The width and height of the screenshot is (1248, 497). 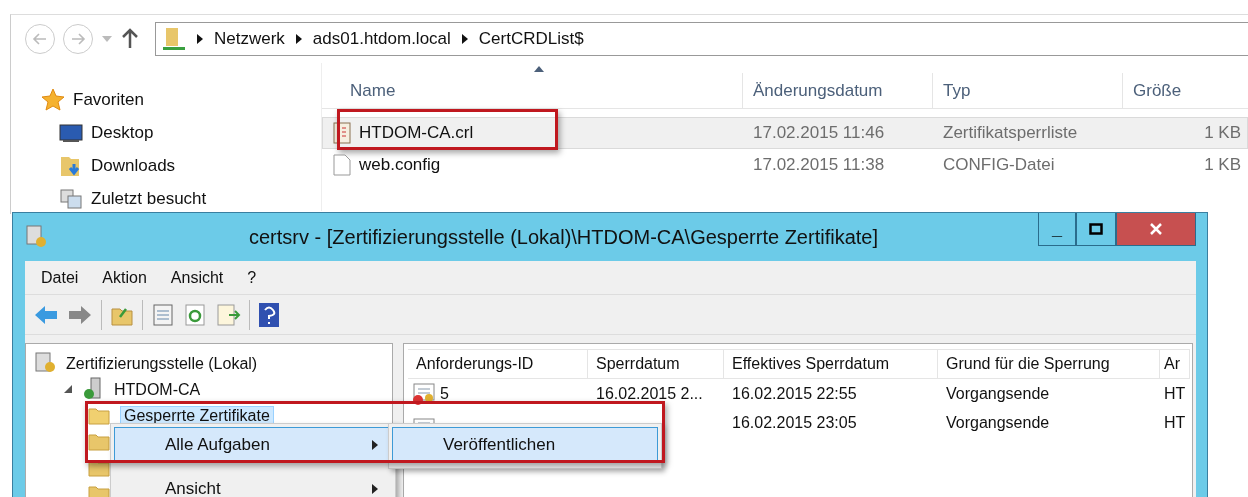 I want to click on file-type: CONFIG-Datei, so click(x=999, y=165).